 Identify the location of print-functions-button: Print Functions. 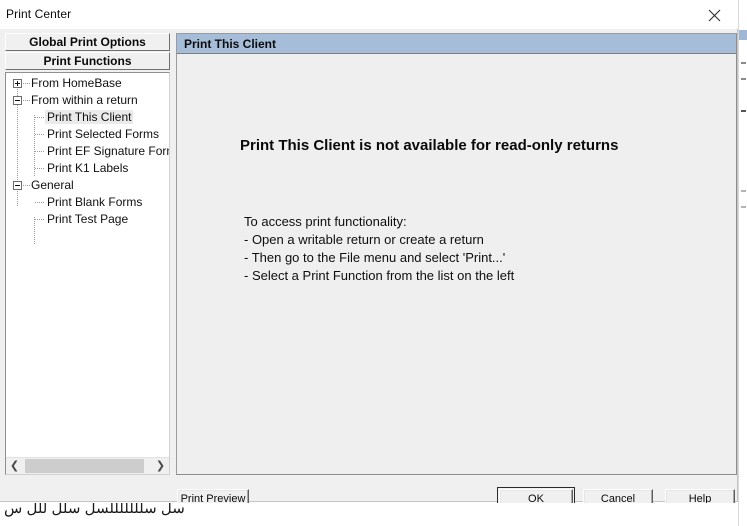
(87, 61).